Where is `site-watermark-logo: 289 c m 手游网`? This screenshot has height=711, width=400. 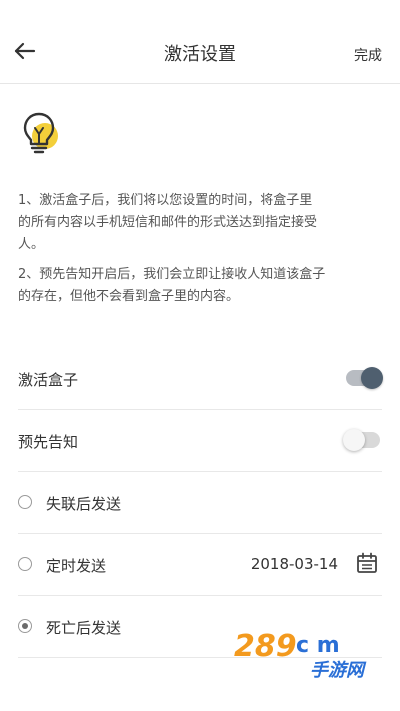 site-watermark-logo: 289 c m 手游网 is located at coordinates (300, 655).